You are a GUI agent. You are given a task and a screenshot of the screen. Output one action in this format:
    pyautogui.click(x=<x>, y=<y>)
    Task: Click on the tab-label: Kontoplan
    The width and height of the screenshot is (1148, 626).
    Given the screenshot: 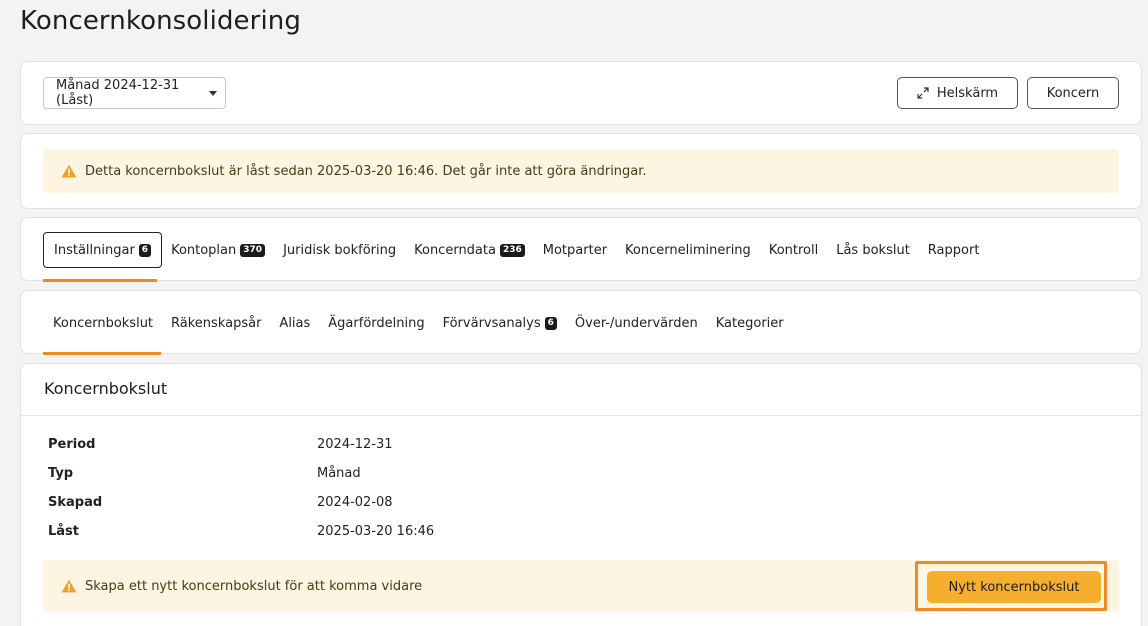 What is the action you would take?
    pyautogui.click(x=204, y=250)
    